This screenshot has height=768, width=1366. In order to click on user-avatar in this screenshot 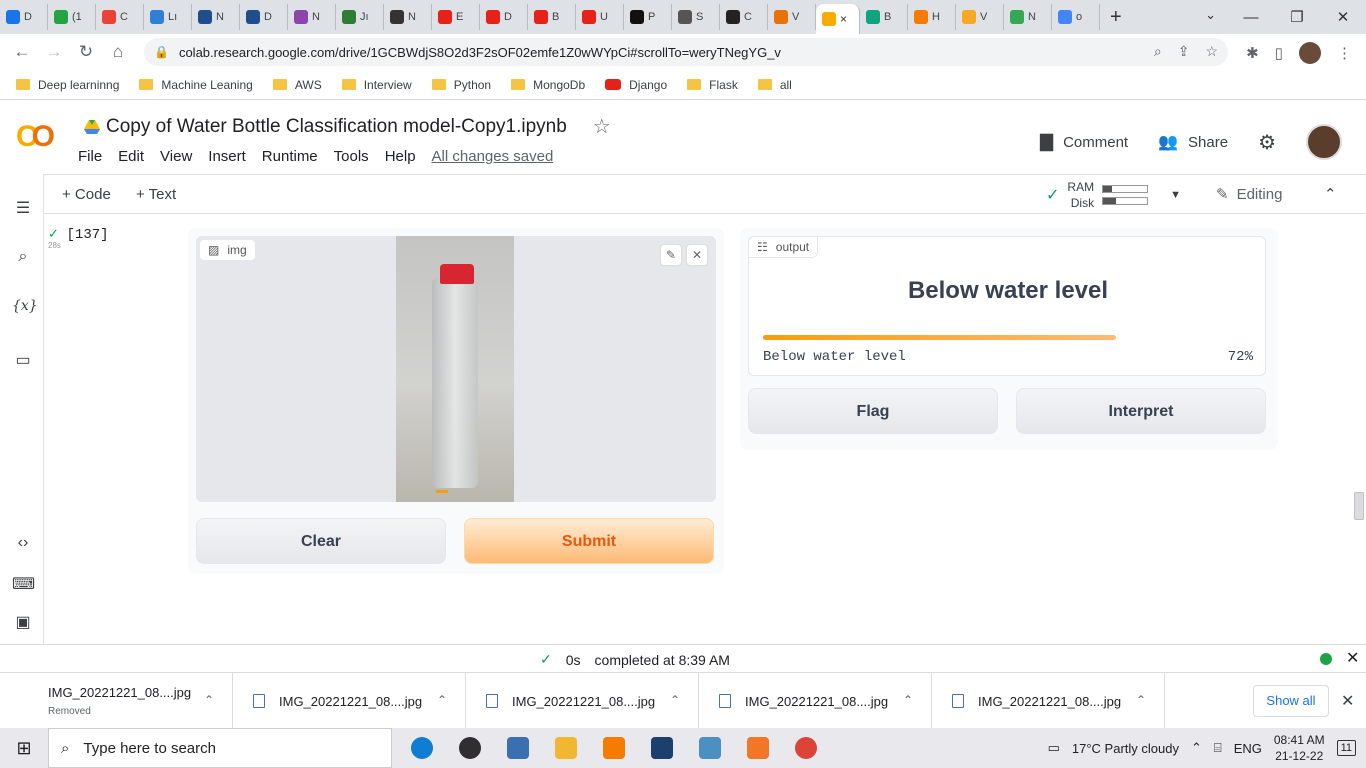, I will do `click(1324, 142)`.